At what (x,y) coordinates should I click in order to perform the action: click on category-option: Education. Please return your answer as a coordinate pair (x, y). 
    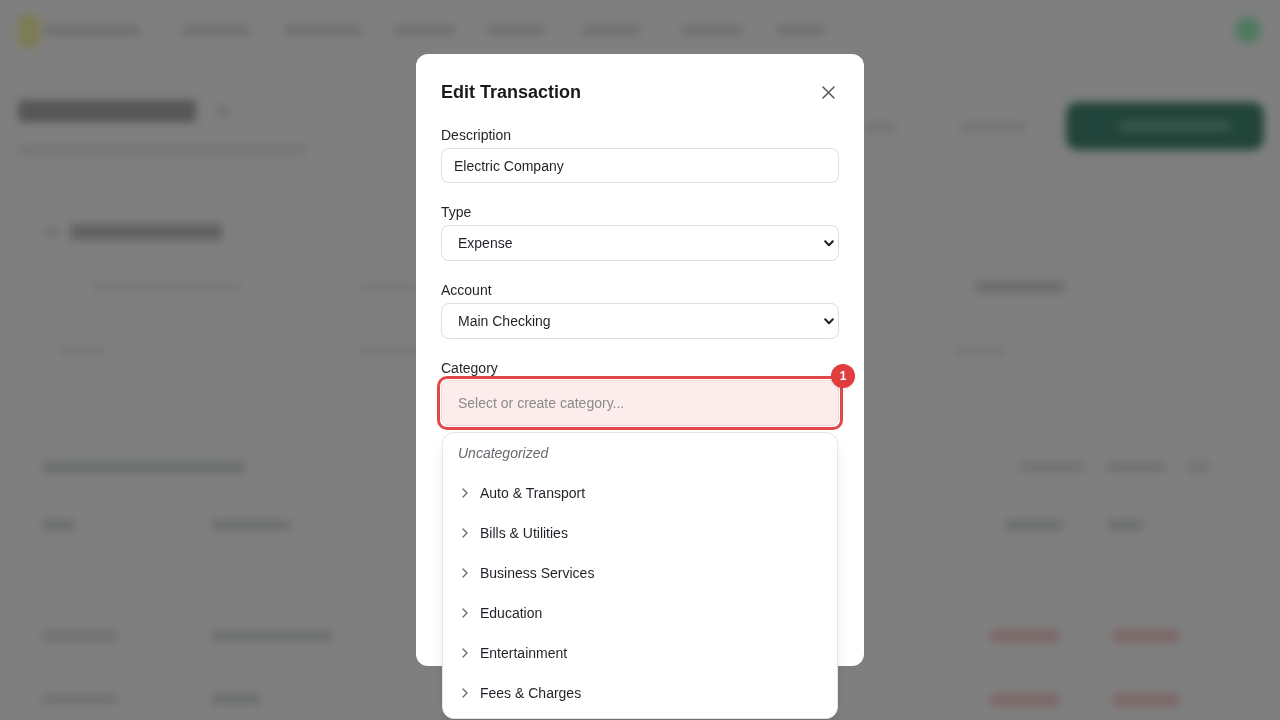
    Looking at the image, I should click on (640, 613).